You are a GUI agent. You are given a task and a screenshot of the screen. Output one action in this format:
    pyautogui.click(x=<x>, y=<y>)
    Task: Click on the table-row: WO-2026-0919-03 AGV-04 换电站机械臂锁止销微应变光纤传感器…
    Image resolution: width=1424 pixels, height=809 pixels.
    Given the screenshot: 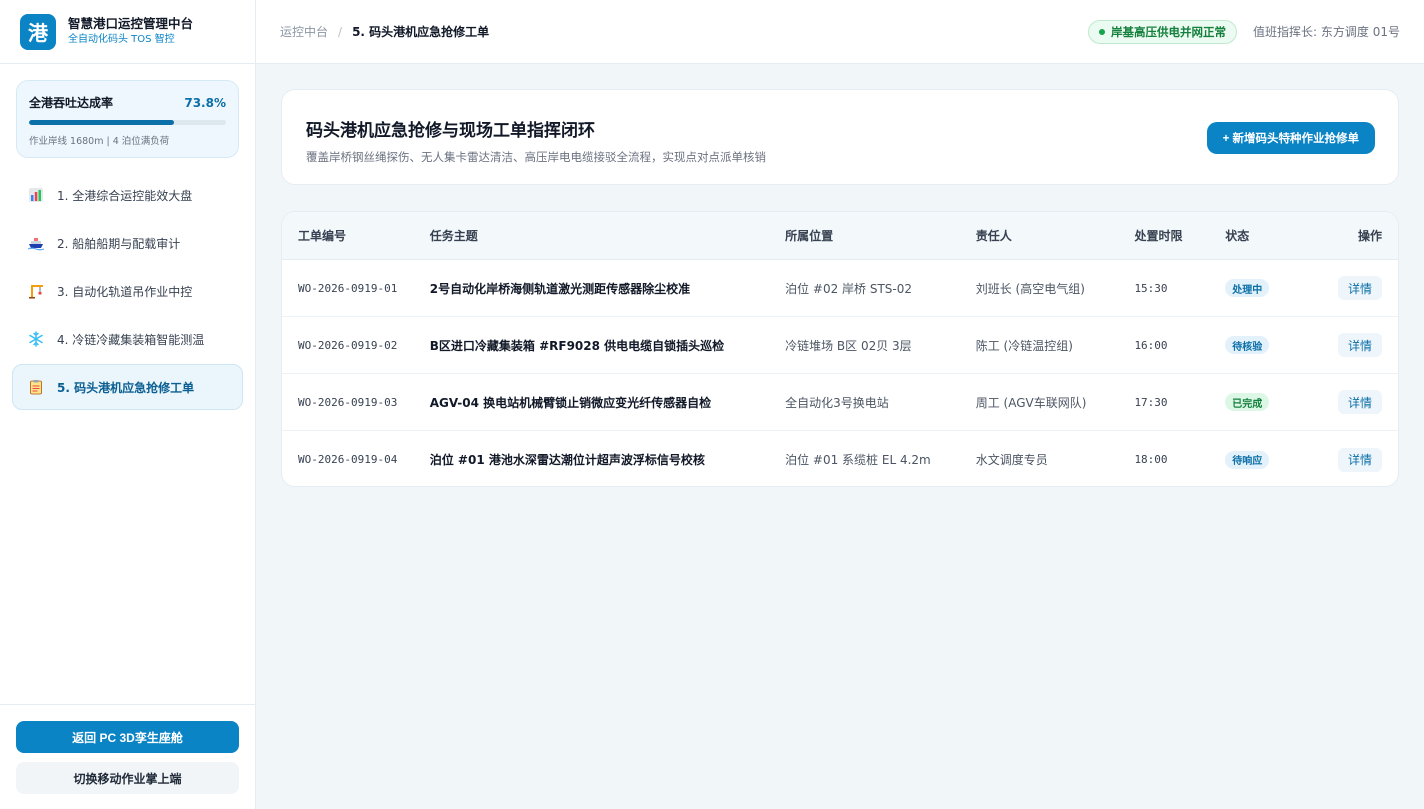 What is the action you would take?
    pyautogui.click(x=840, y=402)
    